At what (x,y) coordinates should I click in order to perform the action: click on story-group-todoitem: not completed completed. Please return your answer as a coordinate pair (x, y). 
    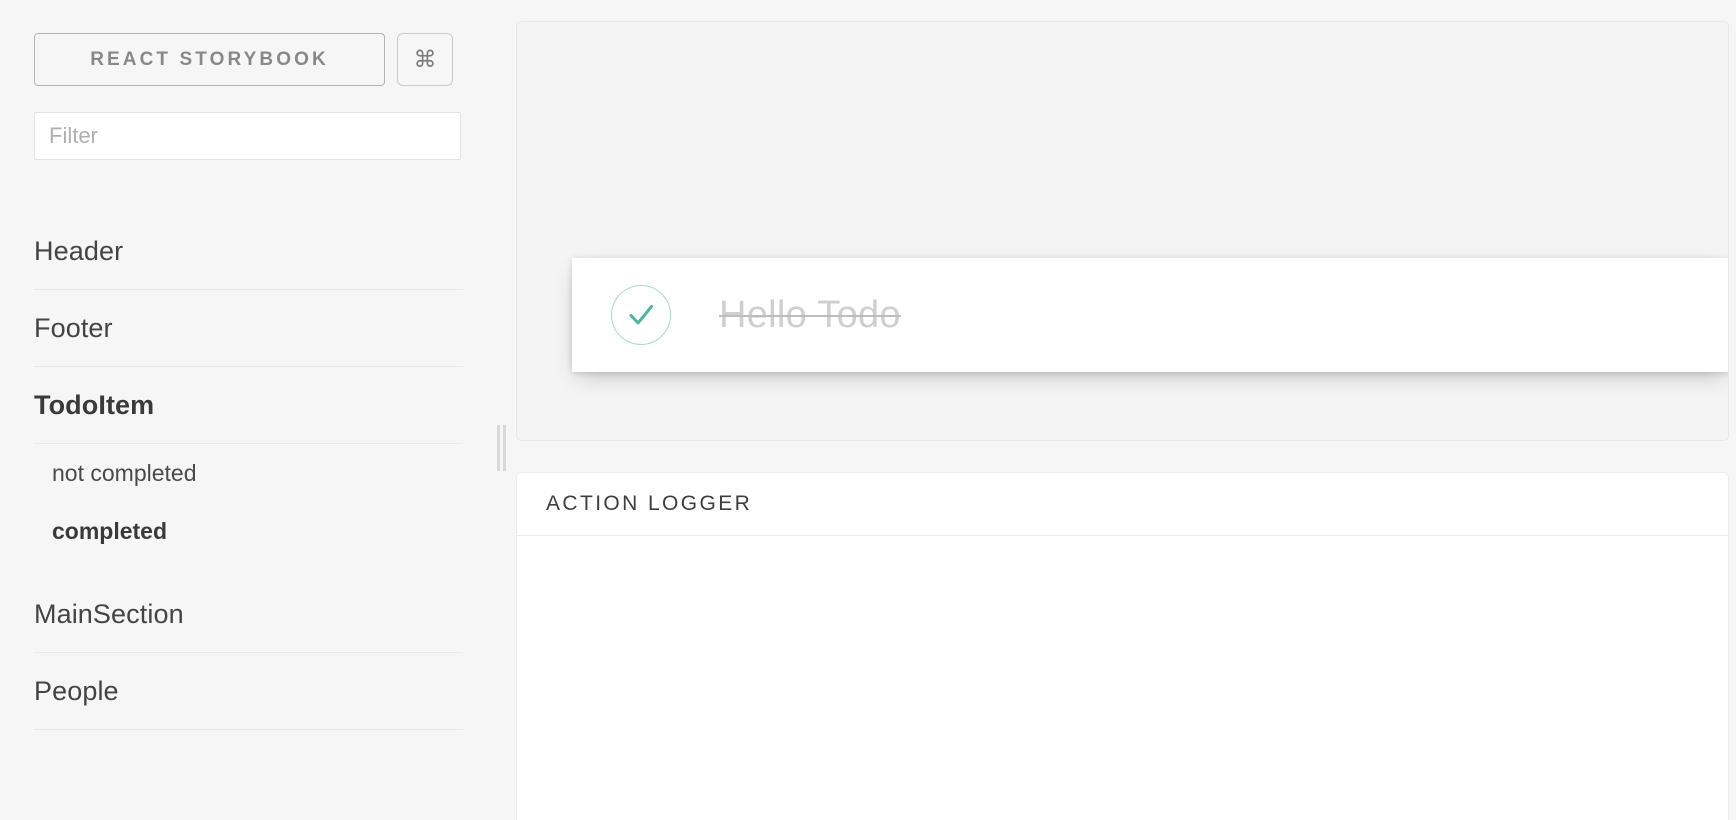
    Looking at the image, I should click on (248, 510).